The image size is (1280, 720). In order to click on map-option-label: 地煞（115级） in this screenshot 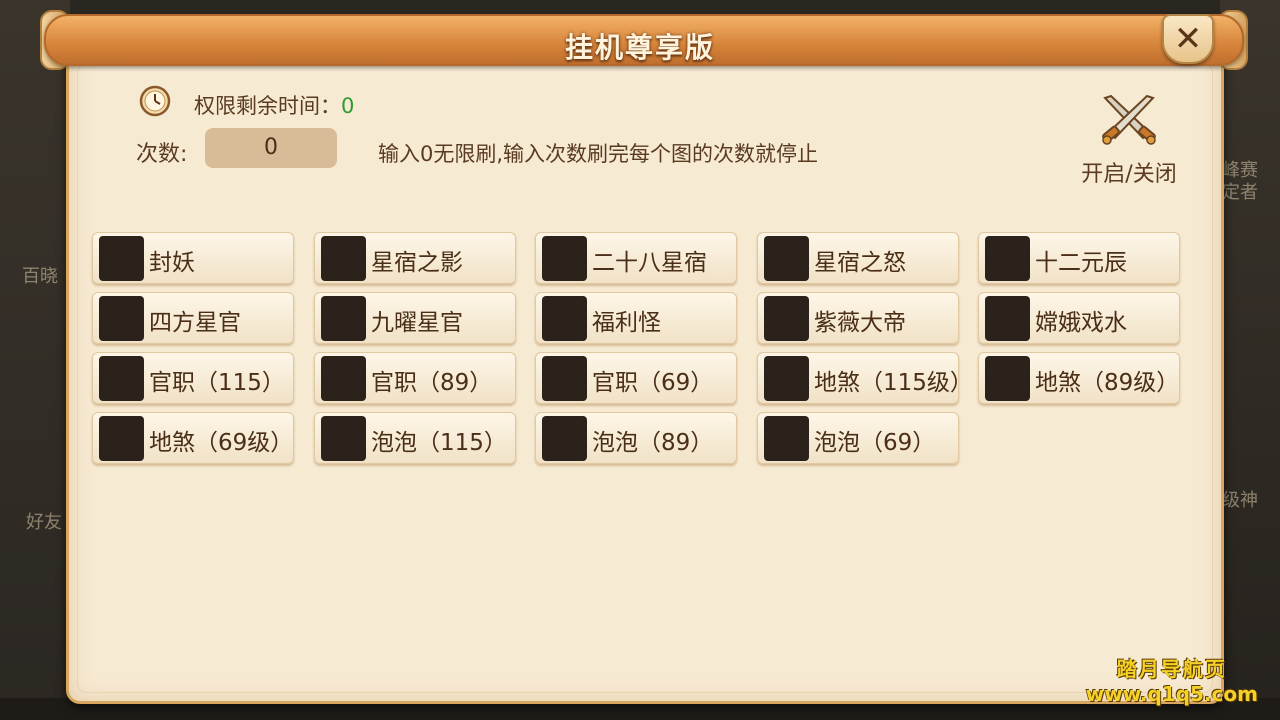, I will do `click(886, 383)`.